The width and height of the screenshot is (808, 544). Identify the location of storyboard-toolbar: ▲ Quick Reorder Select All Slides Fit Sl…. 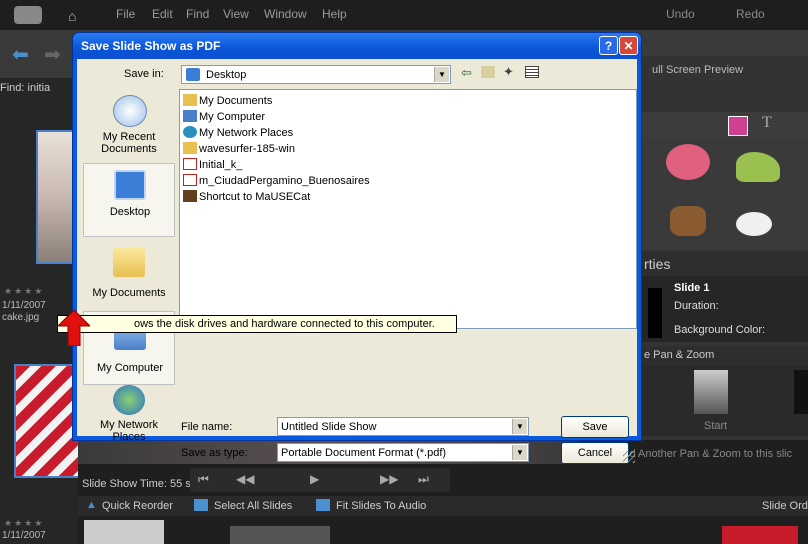
(443, 506).